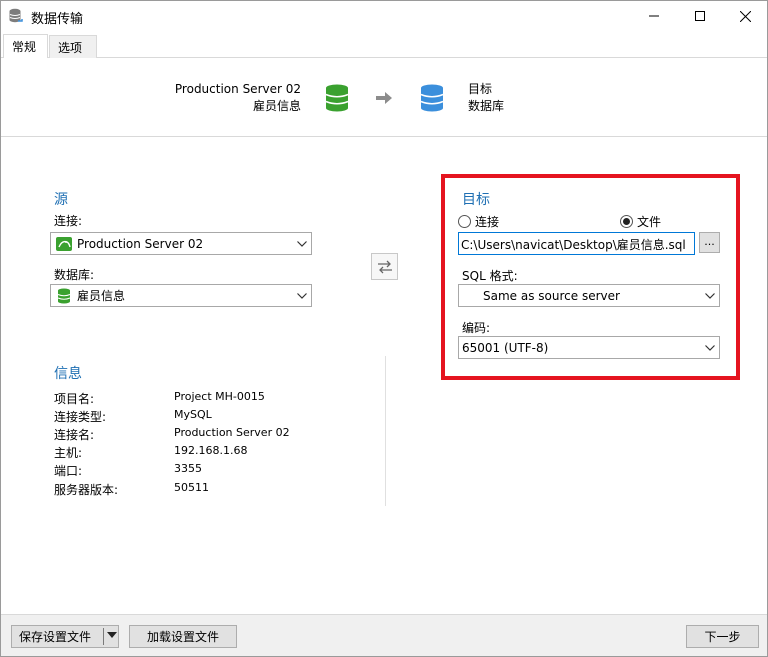 This screenshot has width=768, height=657. I want to click on source-database-select: 雇员信息, so click(181, 295).